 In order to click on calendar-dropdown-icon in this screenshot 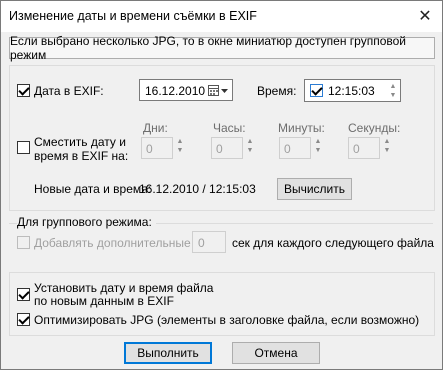, I will do `click(218, 91)`.